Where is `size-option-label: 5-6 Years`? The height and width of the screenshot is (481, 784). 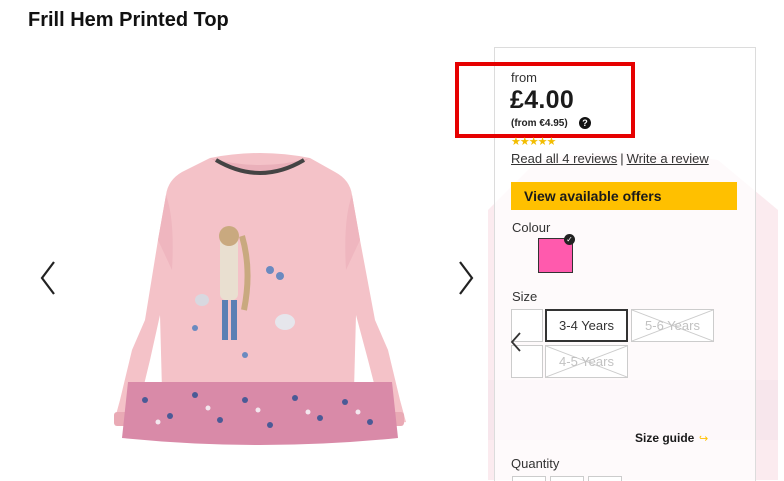 size-option-label: 5-6 Years is located at coordinates (672, 325).